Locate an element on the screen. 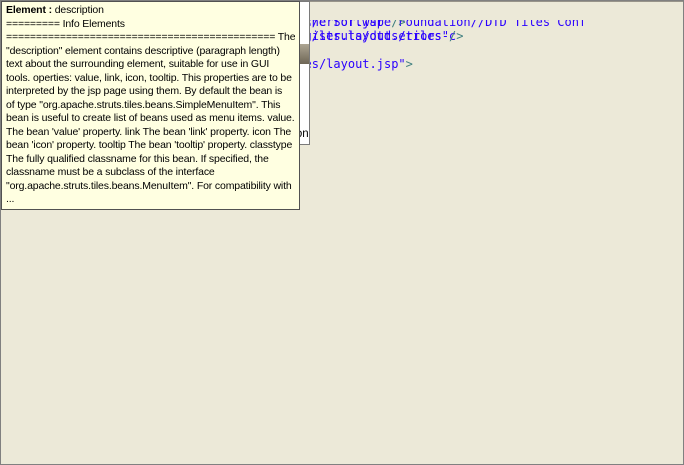 Image resolution: width=684 pixels, height=465 pixels. code-token: /> is located at coordinates (456, 36).